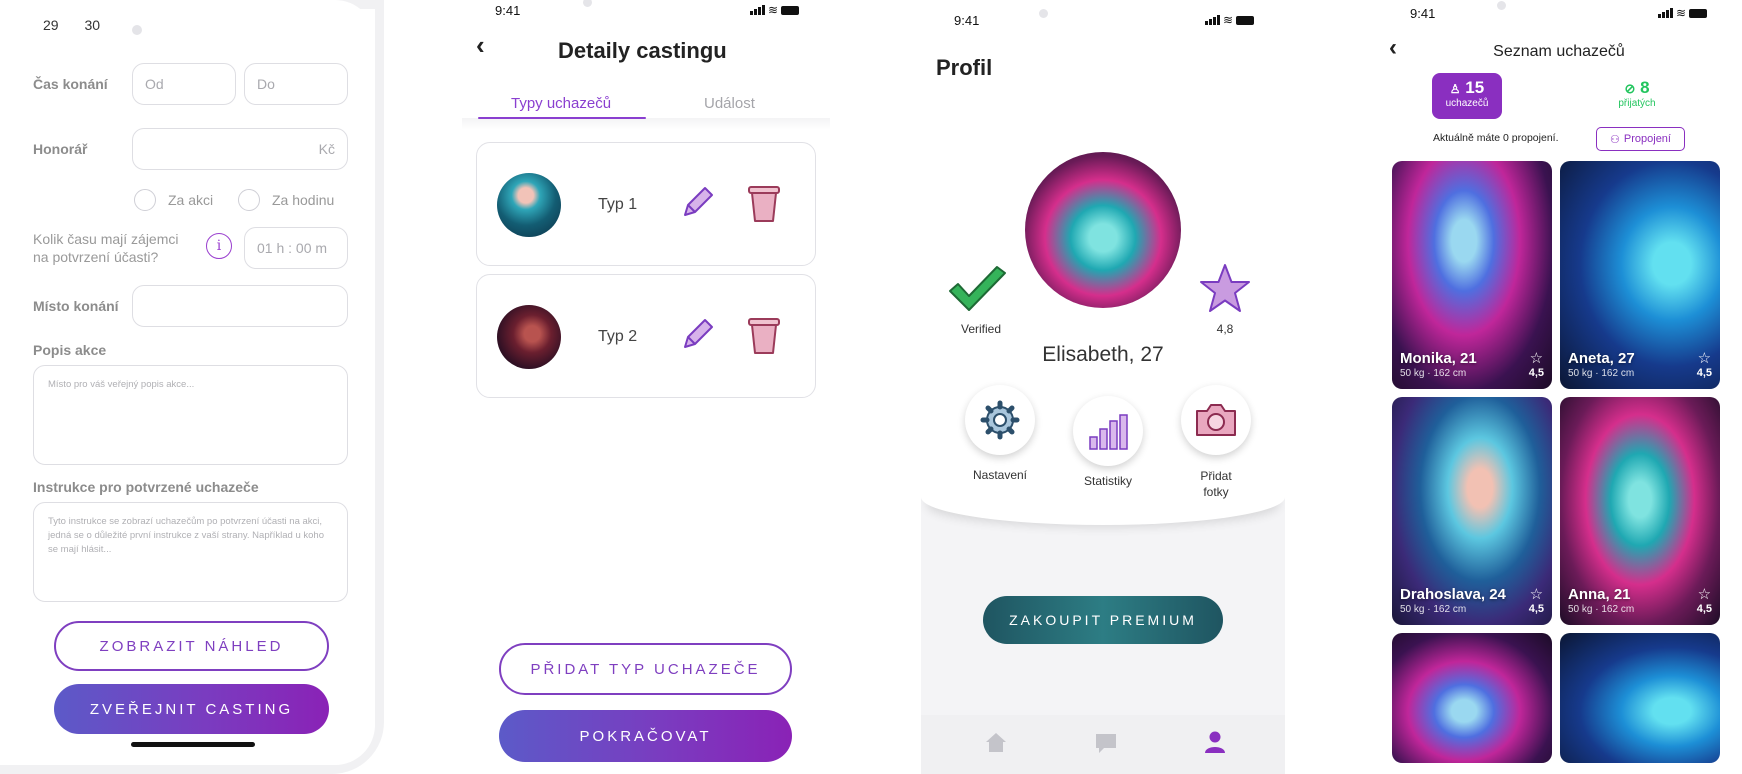 The image size is (1742, 774). I want to click on per-hour-radio: Za hodinu, so click(286, 200).